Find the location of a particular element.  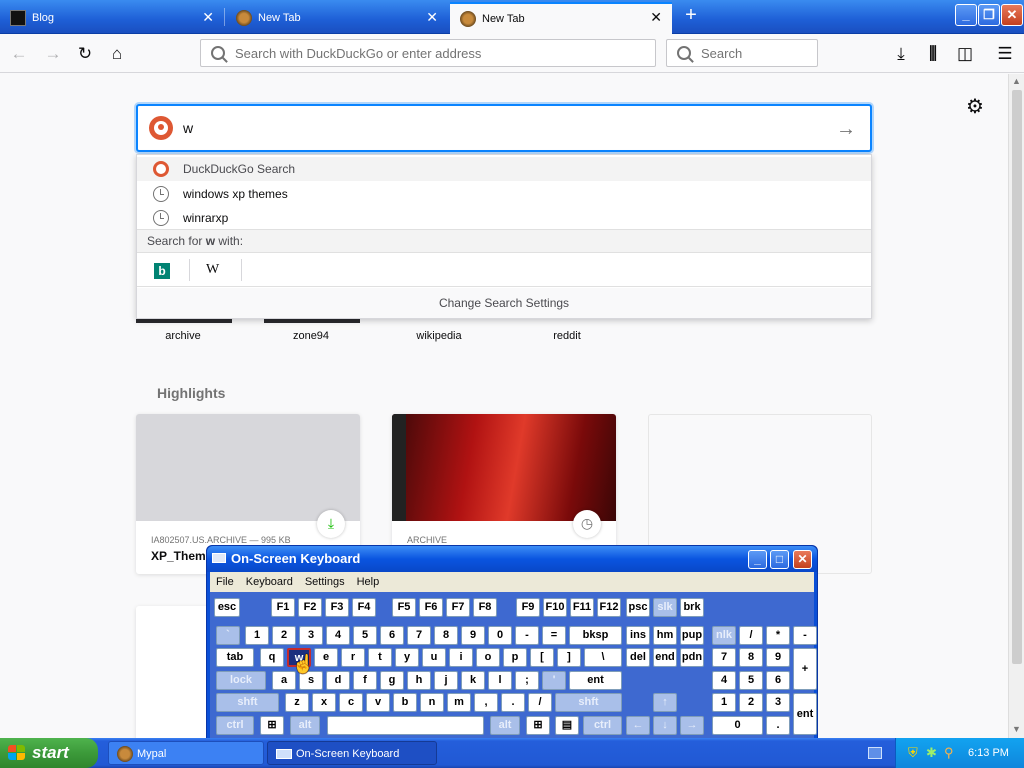

osk-key: d is located at coordinates (338, 680).